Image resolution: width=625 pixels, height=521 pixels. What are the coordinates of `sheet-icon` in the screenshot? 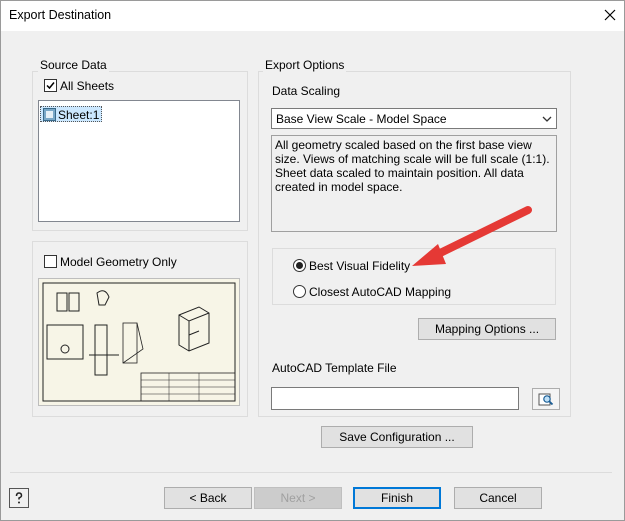 It's located at (49, 114).